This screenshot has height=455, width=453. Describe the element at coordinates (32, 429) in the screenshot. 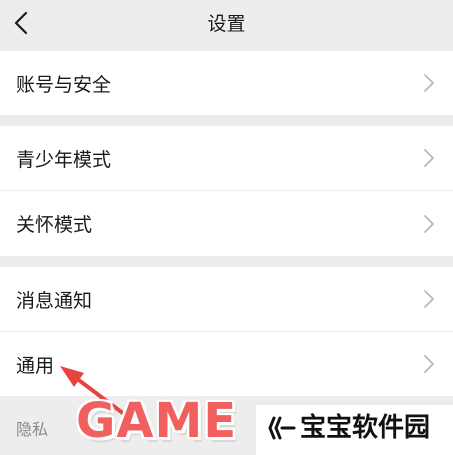

I see `section-header-privacy: 隐私` at that location.